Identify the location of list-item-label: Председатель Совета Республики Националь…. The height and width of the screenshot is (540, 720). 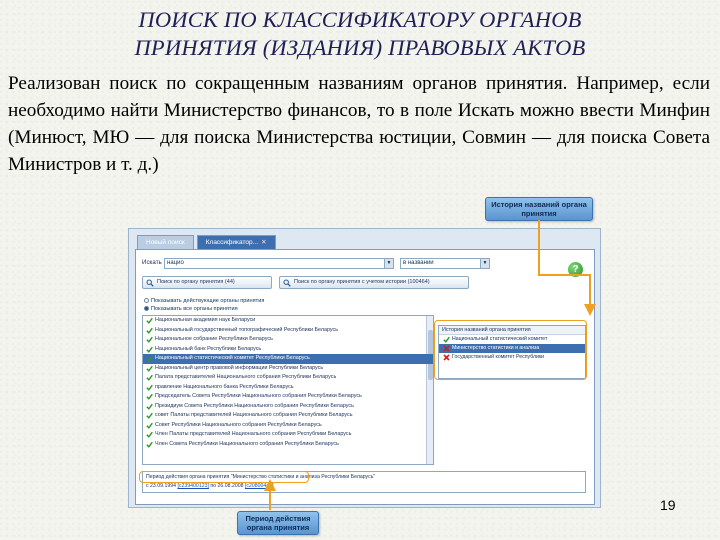
(258, 396).